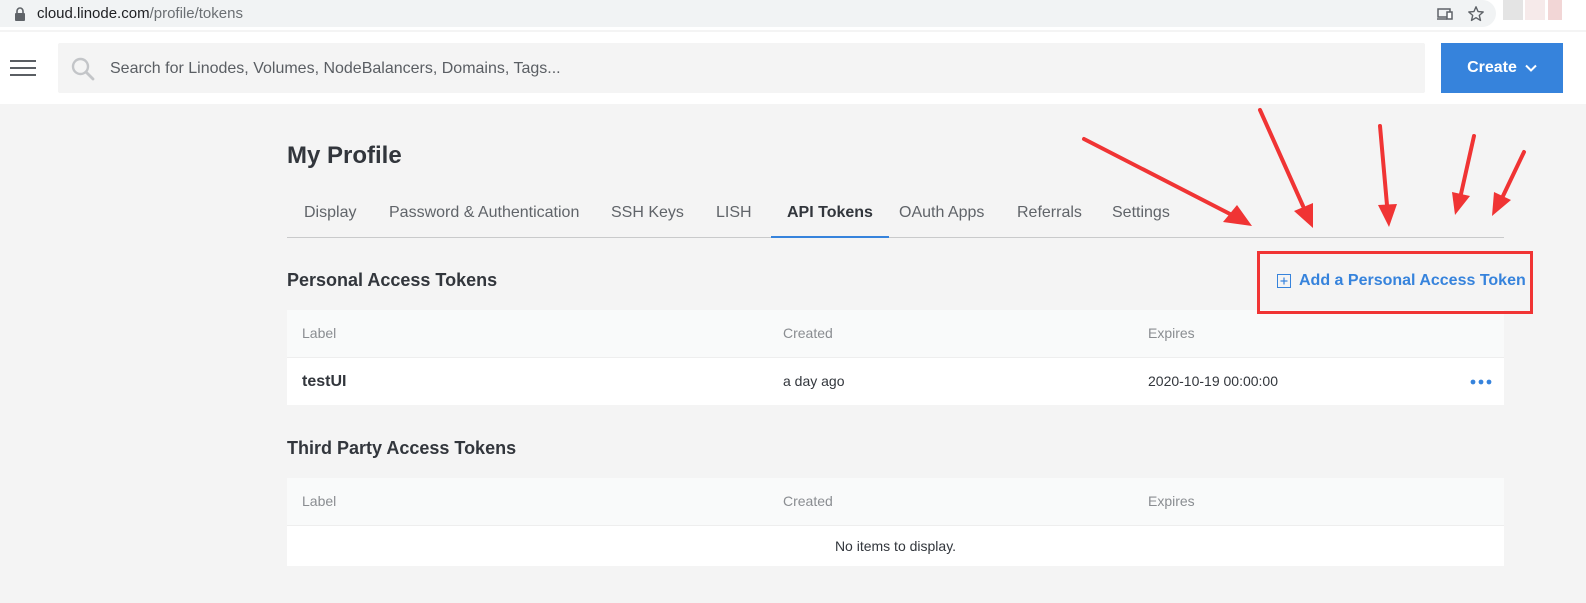  I want to click on url-path: /profile/tokens, so click(196, 13).